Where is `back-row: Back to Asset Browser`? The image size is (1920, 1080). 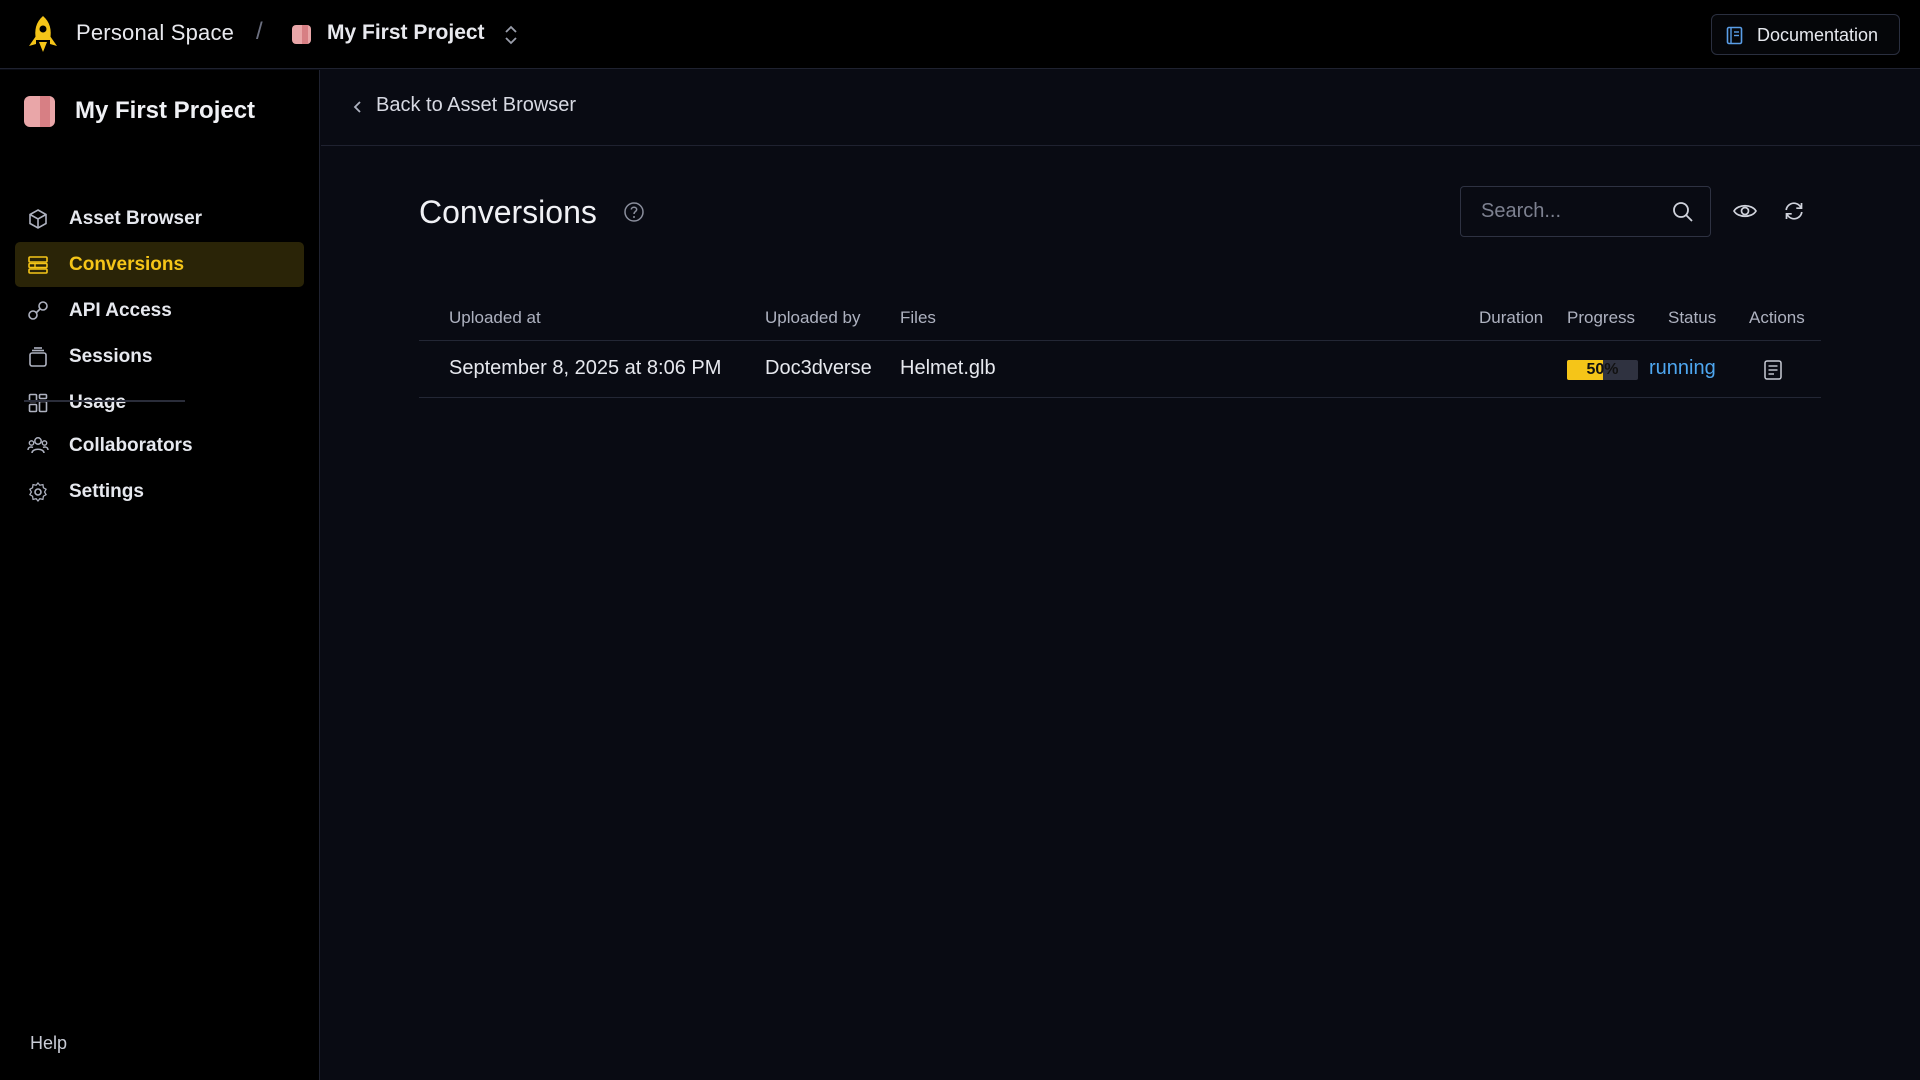
back-row: Back to Asset Browser is located at coordinates (1120, 108).